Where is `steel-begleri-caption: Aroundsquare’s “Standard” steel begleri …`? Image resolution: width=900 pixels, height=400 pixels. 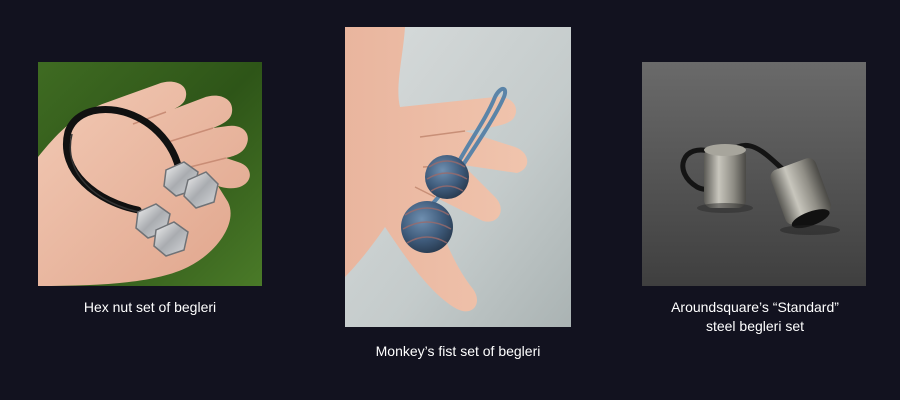 steel-begleri-caption: Aroundsquare’s “Standard” steel begleri … is located at coordinates (755, 317).